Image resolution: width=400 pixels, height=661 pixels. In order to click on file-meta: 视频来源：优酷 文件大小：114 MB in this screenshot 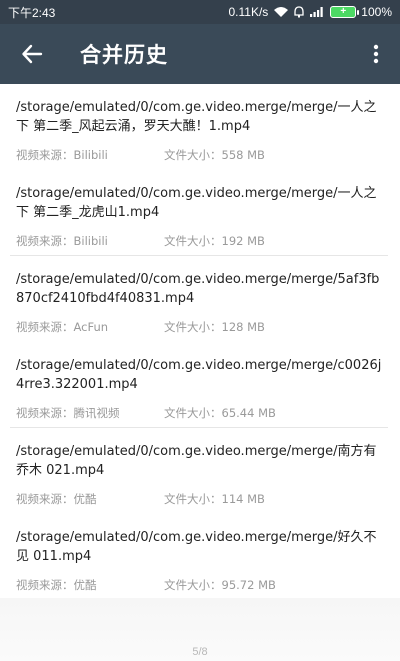, I will do `click(200, 499)`.